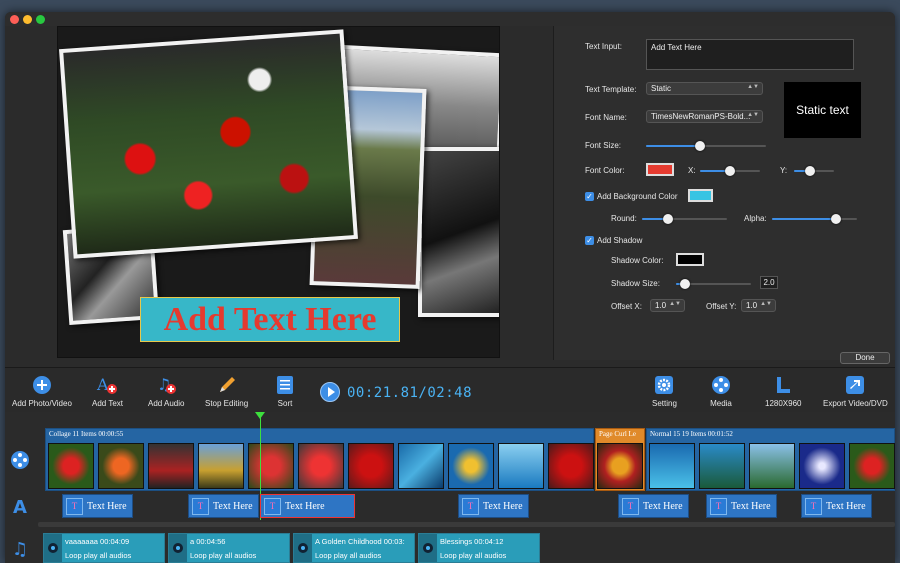  I want to click on audio-clip-title: A Golden Childhood 00:03:, so click(360, 541).